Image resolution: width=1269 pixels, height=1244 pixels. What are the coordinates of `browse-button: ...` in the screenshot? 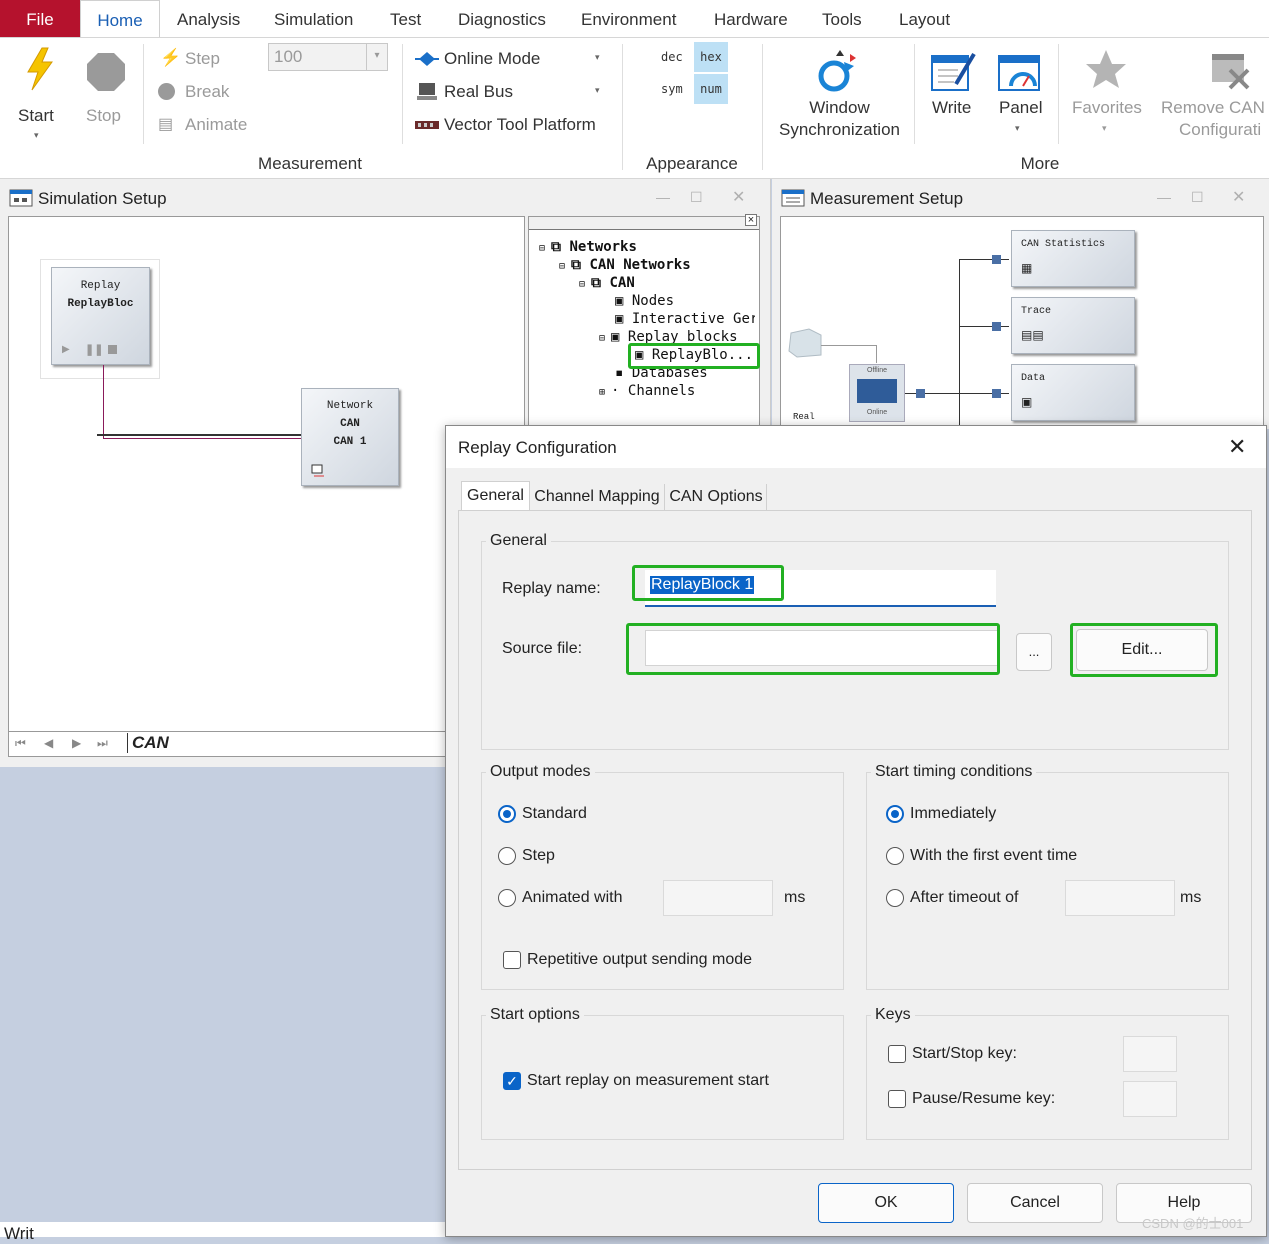 It's located at (1034, 652).